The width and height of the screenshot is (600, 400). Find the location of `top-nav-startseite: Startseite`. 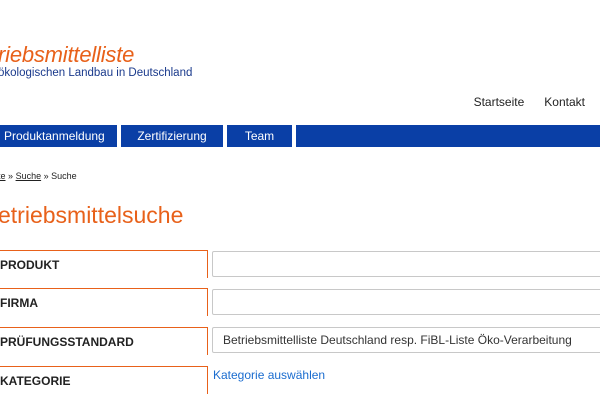

top-nav-startseite: Startseite is located at coordinates (499, 102).